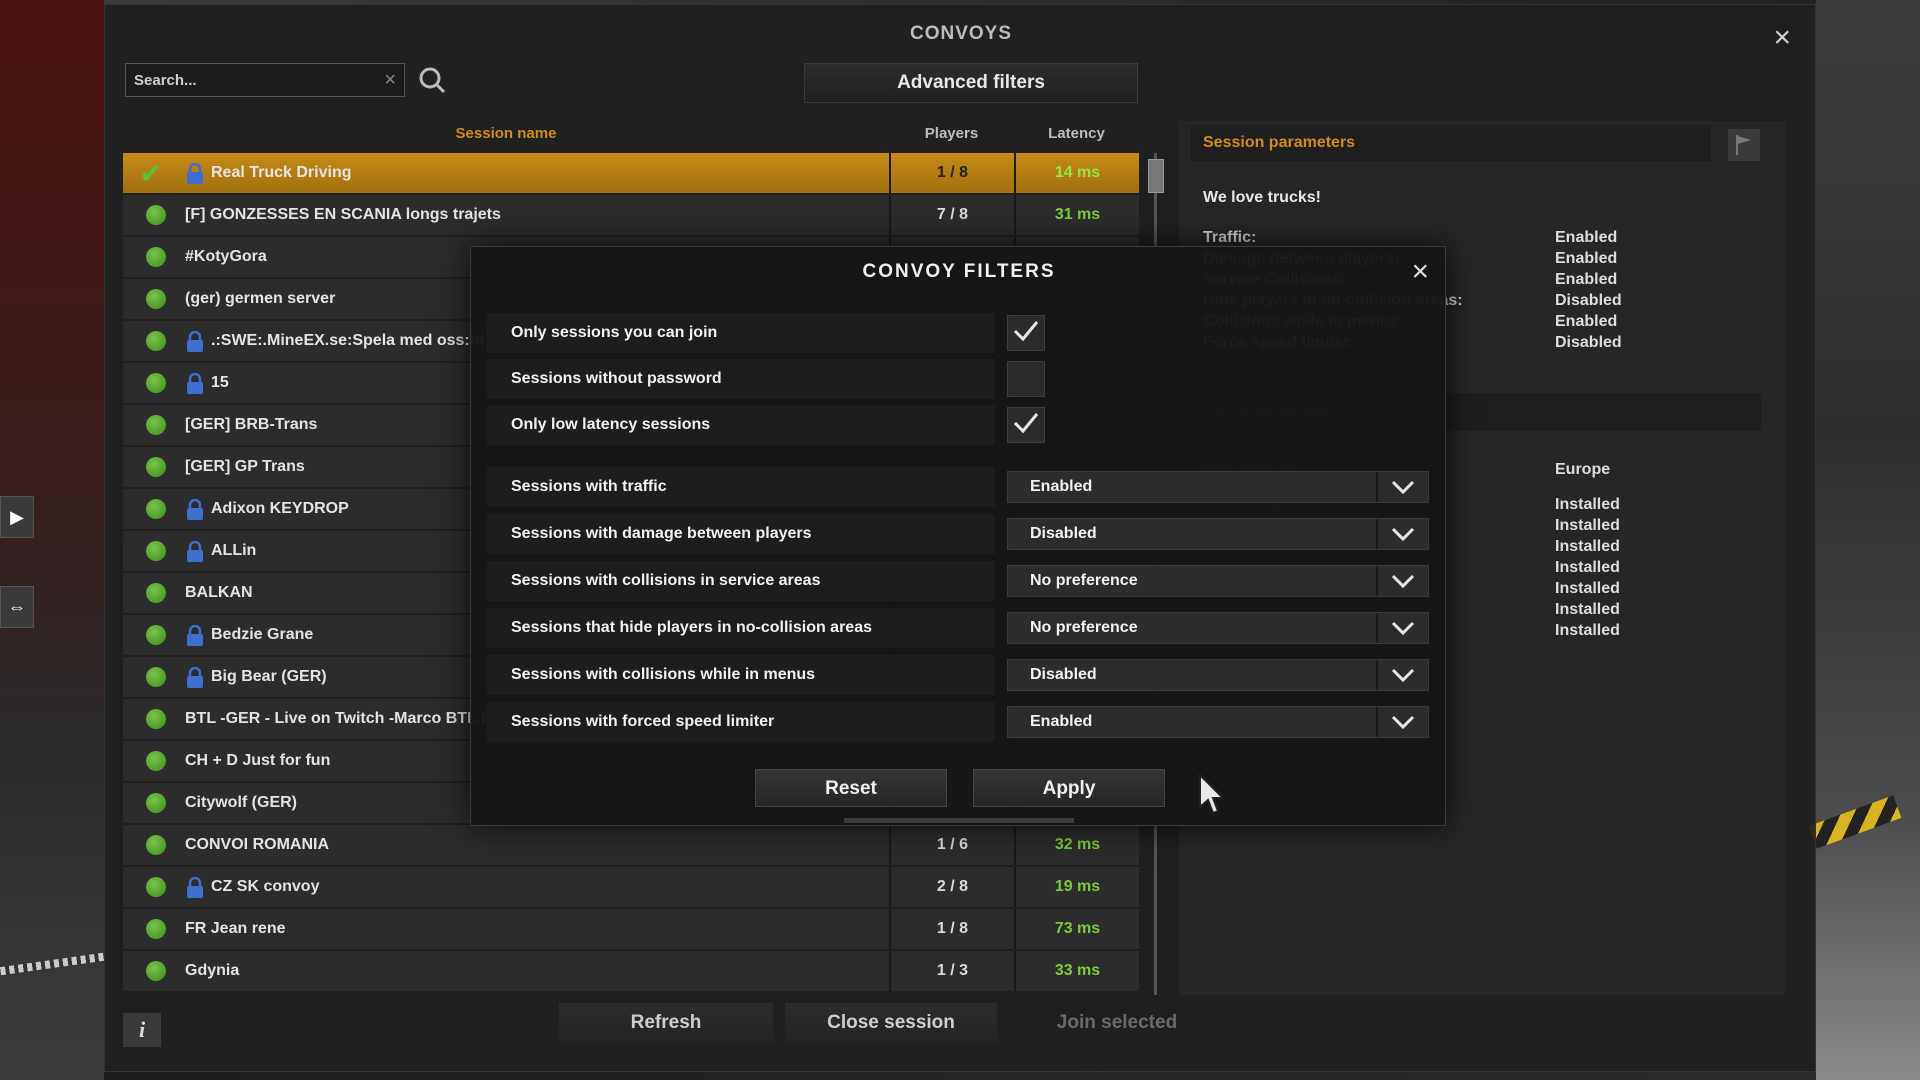 Image resolution: width=1920 pixels, height=1080 pixels. I want to click on filter-label: Sessions with collisions while in menus, so click(741, 675).